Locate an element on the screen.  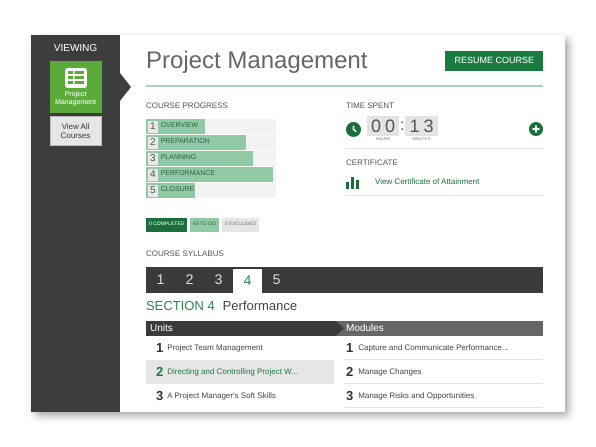
modules-header: Modules is located at coordinates (443, 328).